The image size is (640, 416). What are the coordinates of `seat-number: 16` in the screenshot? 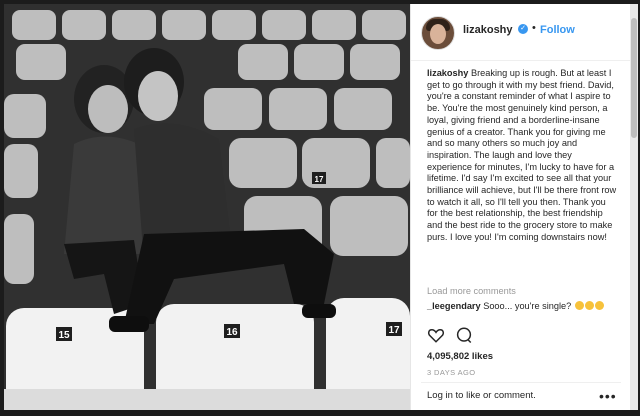 It's located at (232, 332).